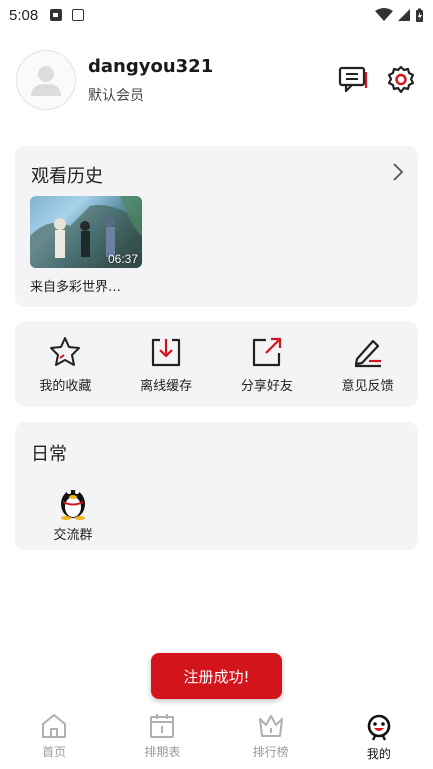 The width and height of the screenshot is (433, 769). What do you see at coordinates (404, 15) in the screenshot?
I see `signal-icon` at bounding box center [404, 15].